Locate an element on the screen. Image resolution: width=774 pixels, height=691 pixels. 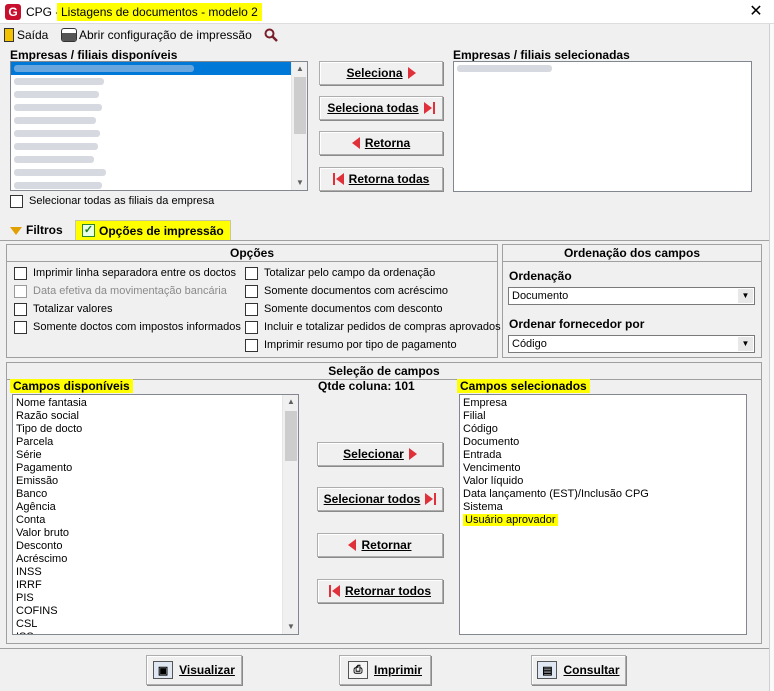
option-total-values: Totalizar valores is located at coordinates (127, 309).